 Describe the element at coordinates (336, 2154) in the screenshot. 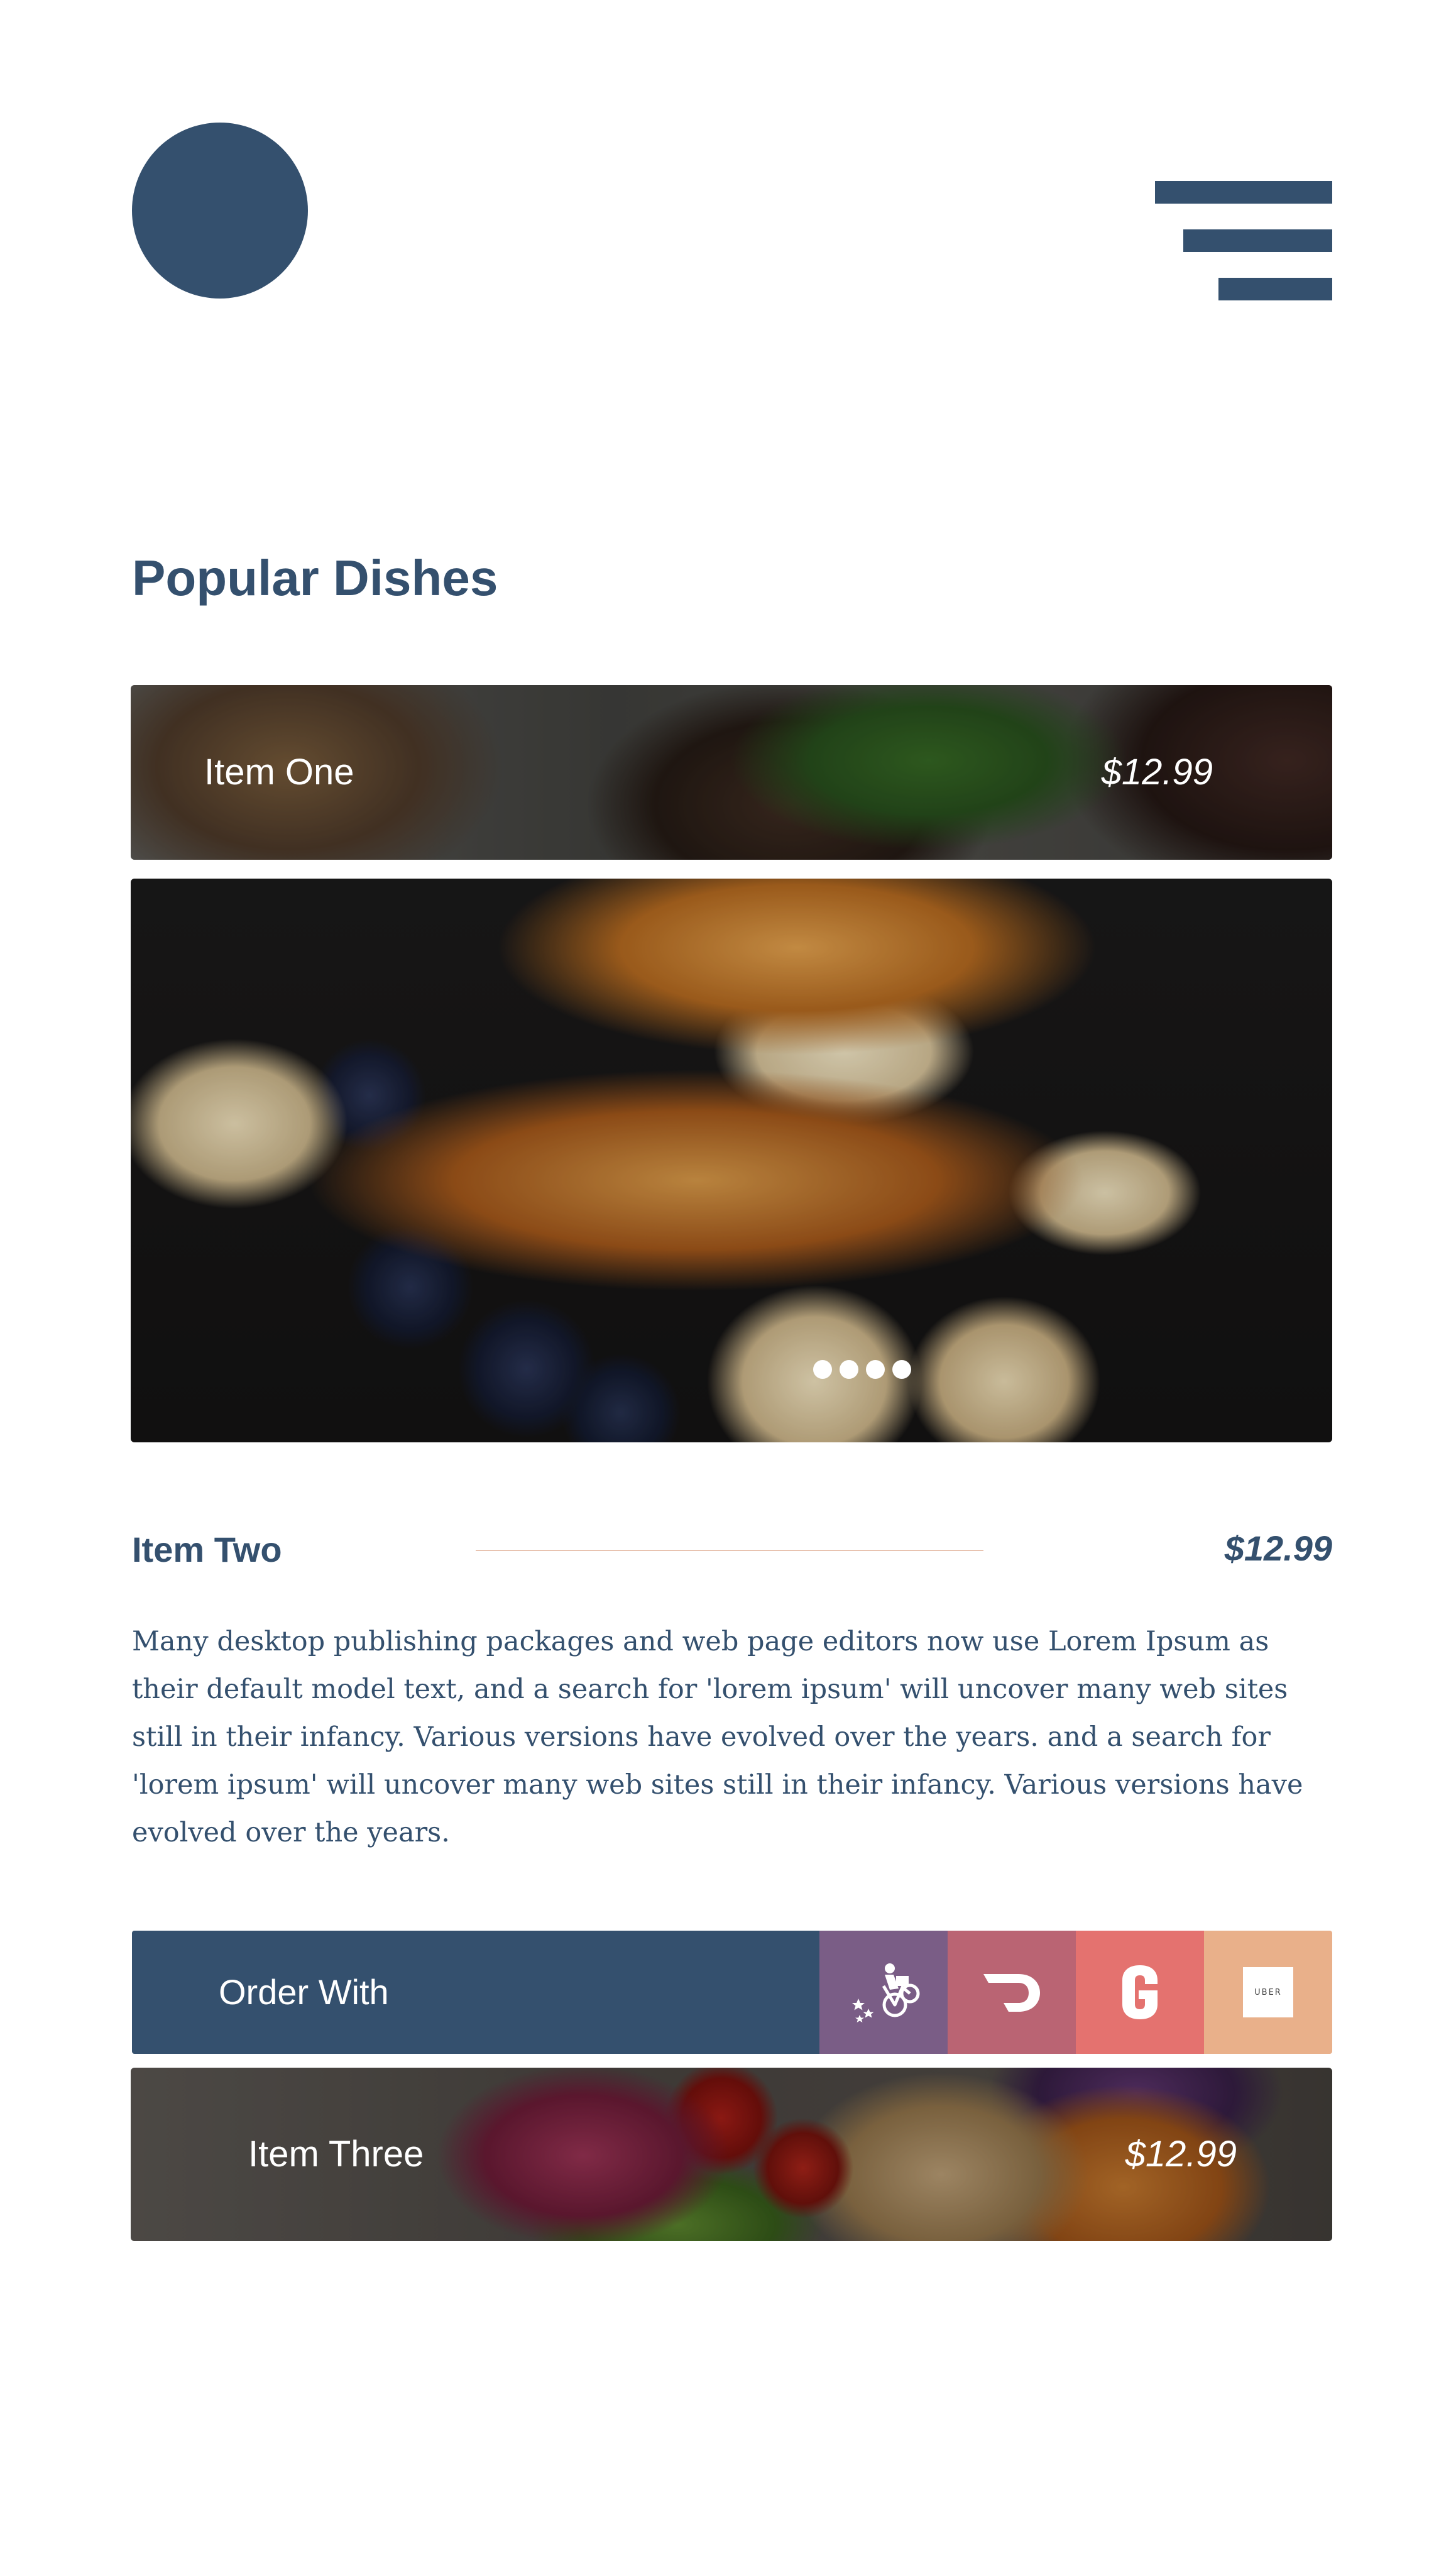

I see `item-name: Item Three` at that location.